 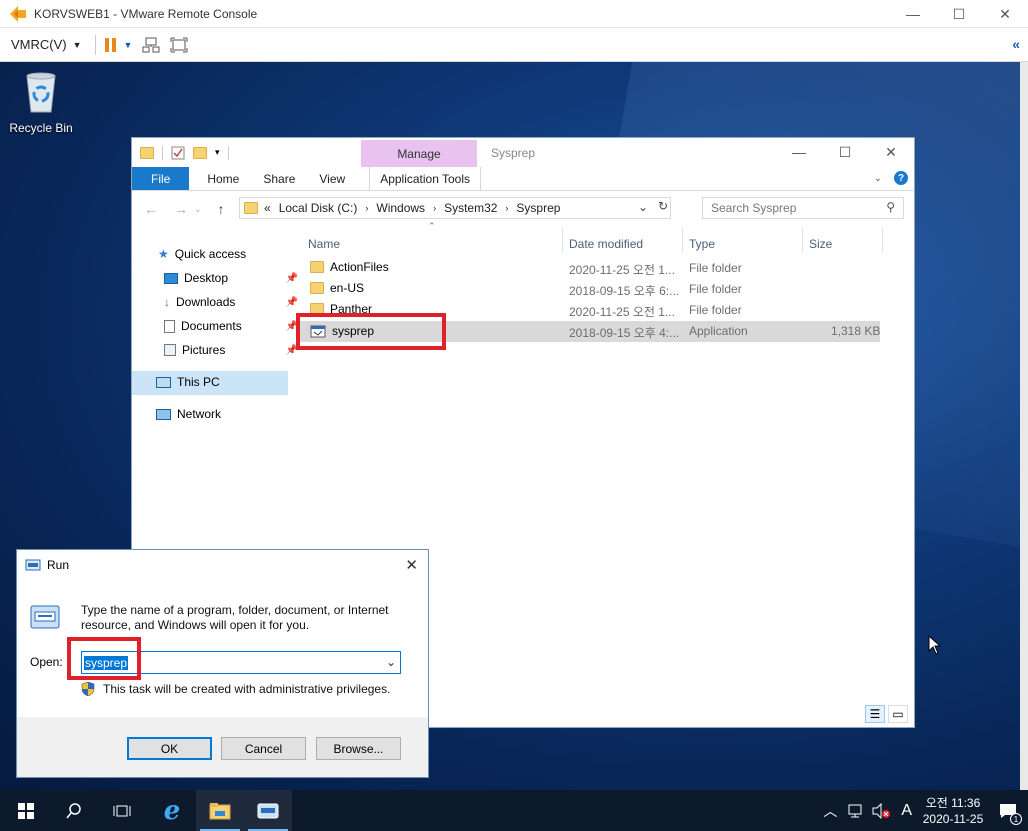 What do you see at coordinates (878, 178) in the screenshot?
I see `expand-ribbon-icon: ⌄` at bounding box center [878, 178].